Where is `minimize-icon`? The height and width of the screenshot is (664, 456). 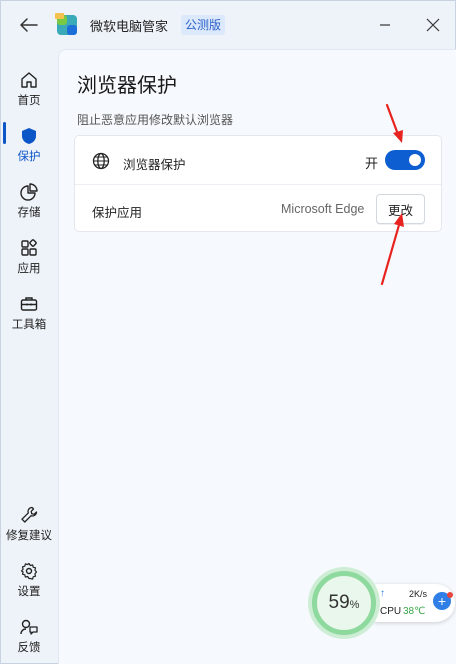
minimize-icon is located at coordinates (385, 25).